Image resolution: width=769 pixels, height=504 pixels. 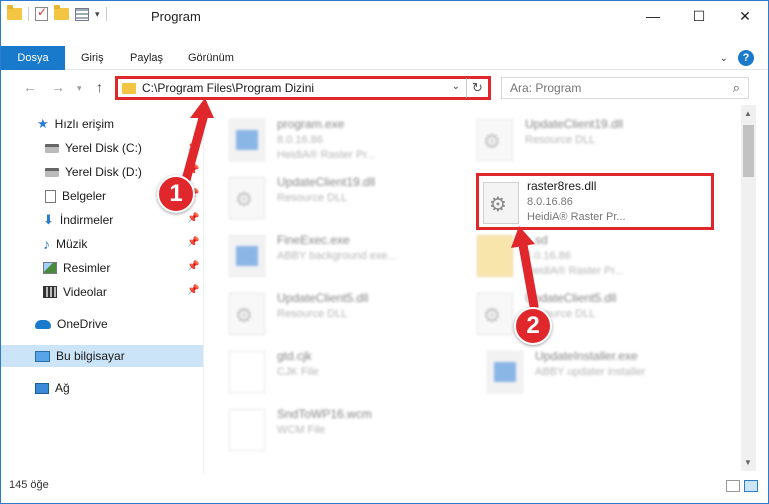 I want to click on help-button: ?, so click(x=746, y=58).